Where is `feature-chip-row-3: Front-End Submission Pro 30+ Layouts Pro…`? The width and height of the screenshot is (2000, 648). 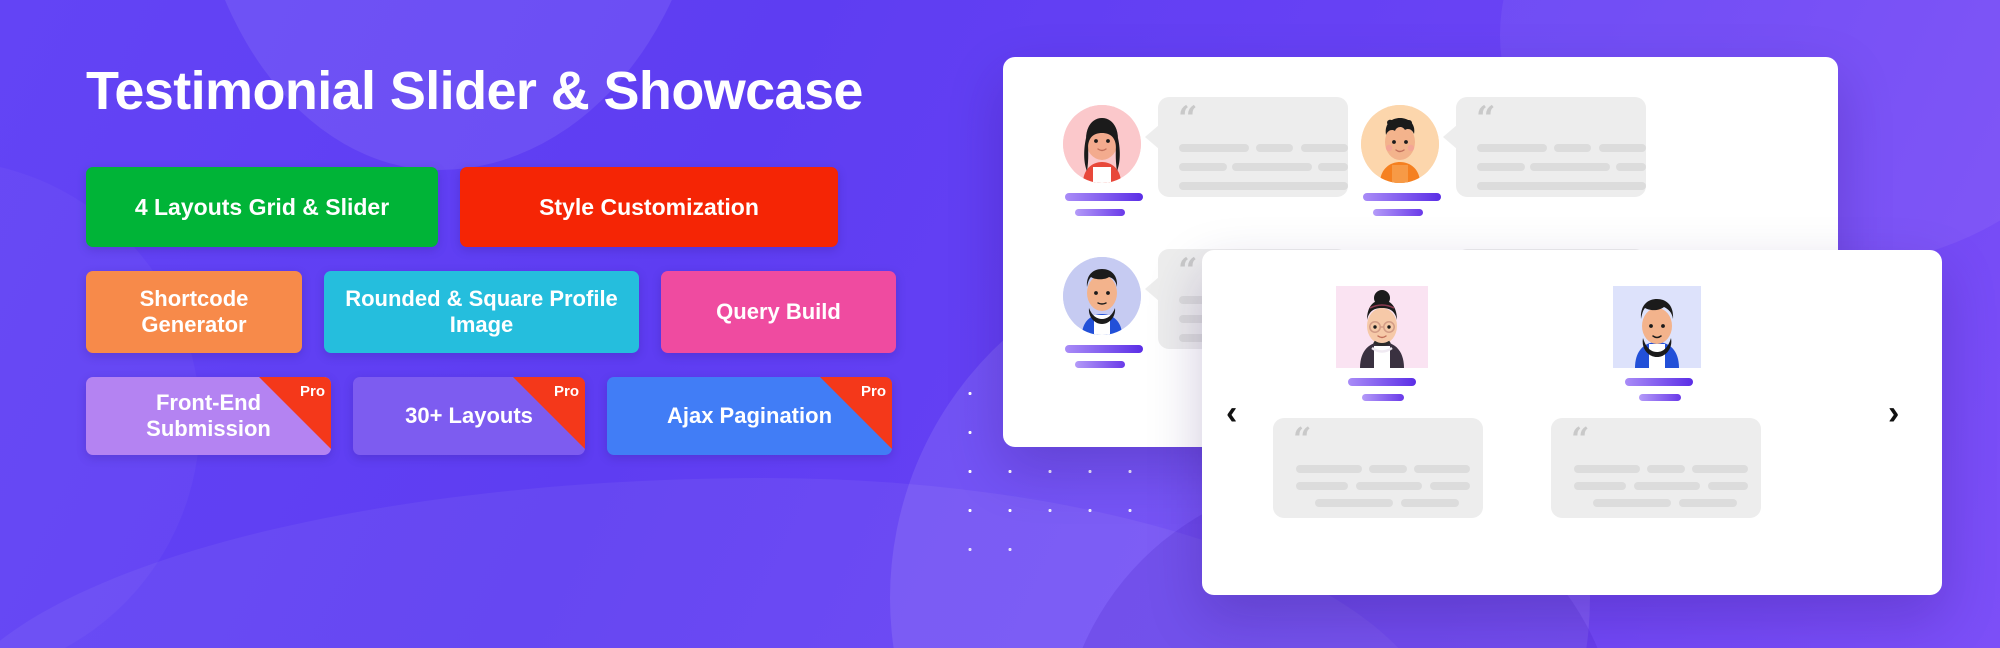
feature-chip-row-3: Front-End Submission Pro 30+ Layouts Pro… is located at coordinates (496, 416).